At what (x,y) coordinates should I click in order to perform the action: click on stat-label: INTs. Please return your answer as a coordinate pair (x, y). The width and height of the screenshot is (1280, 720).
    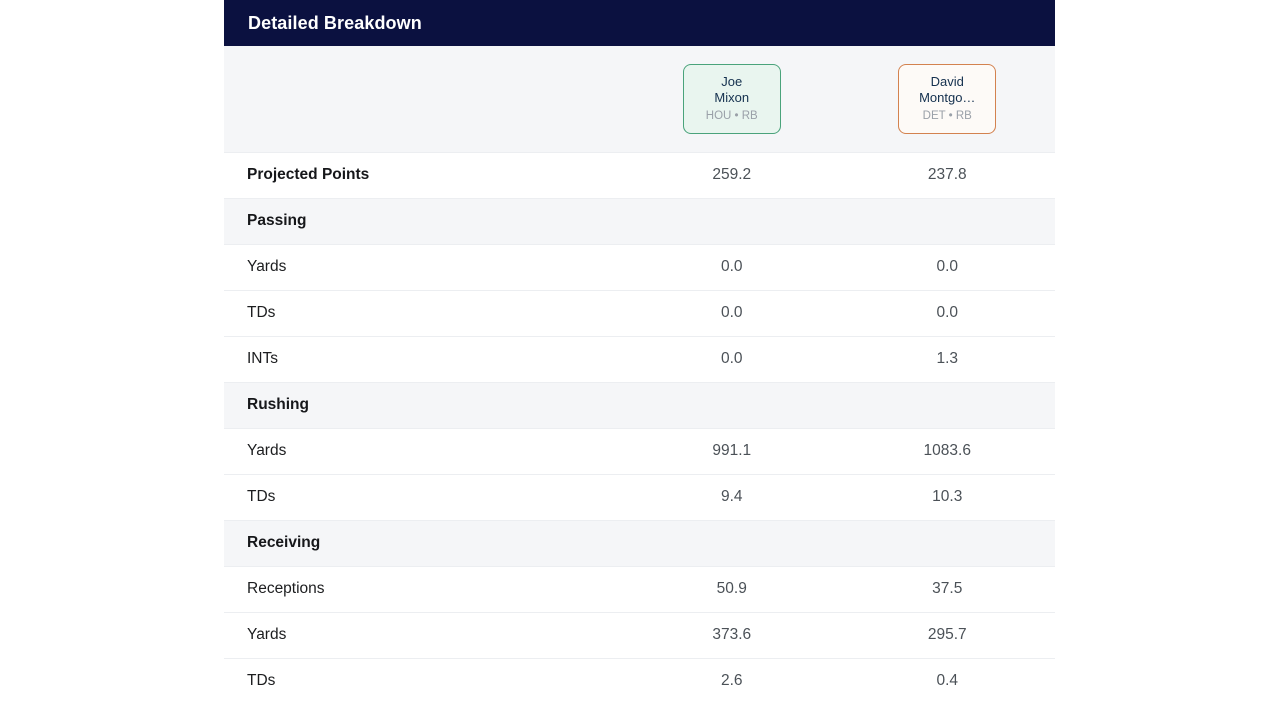
    Looking at the image, I should click on (424, 358).